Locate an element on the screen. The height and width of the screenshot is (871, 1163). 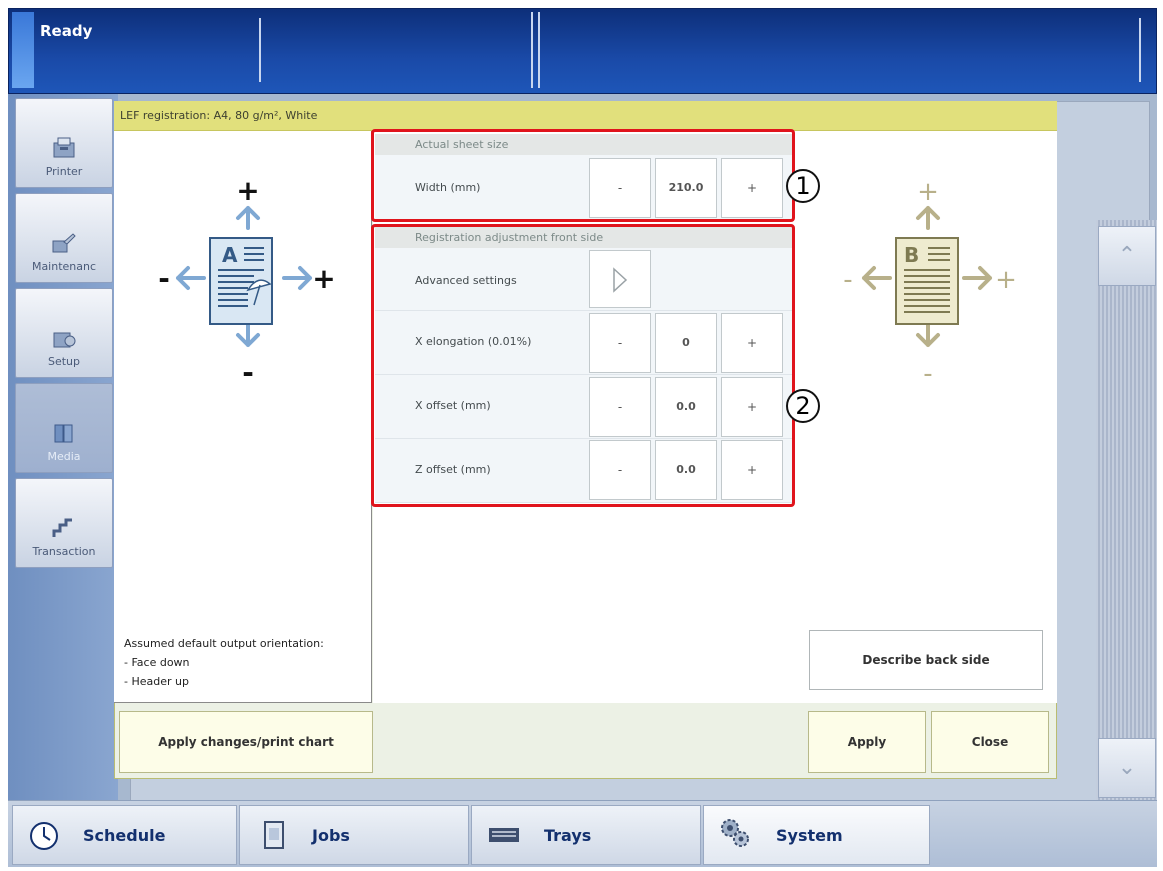
back-letter: B is located at coordinates (911, 255).